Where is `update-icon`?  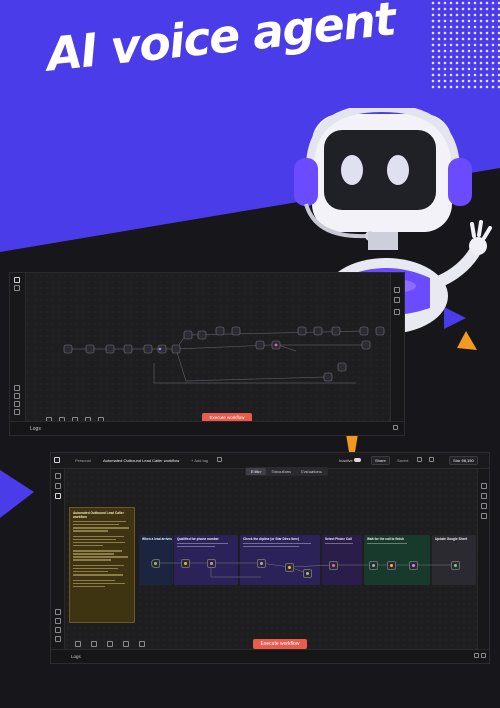 update-icon is located at coordinates (17, 412).